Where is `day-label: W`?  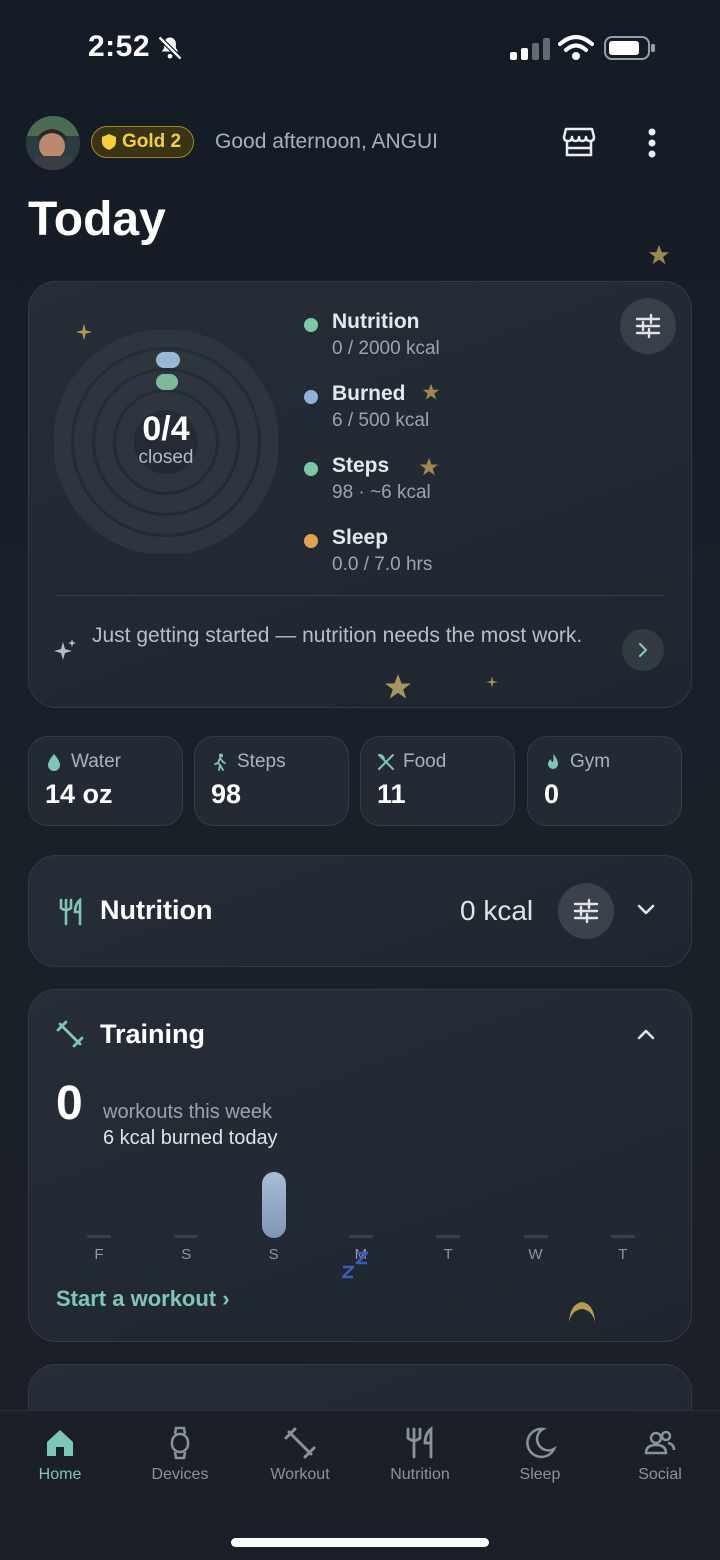 day-label: W is located at coordinates (535, 1254).